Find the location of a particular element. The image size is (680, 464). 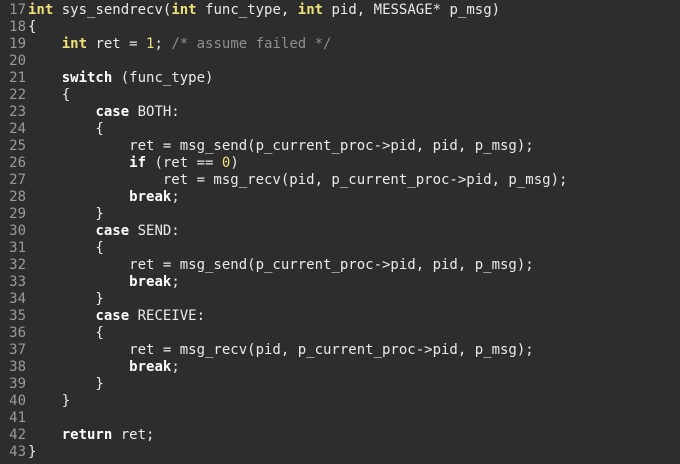

code-line: 24 { is located at coordinates (340, 129).